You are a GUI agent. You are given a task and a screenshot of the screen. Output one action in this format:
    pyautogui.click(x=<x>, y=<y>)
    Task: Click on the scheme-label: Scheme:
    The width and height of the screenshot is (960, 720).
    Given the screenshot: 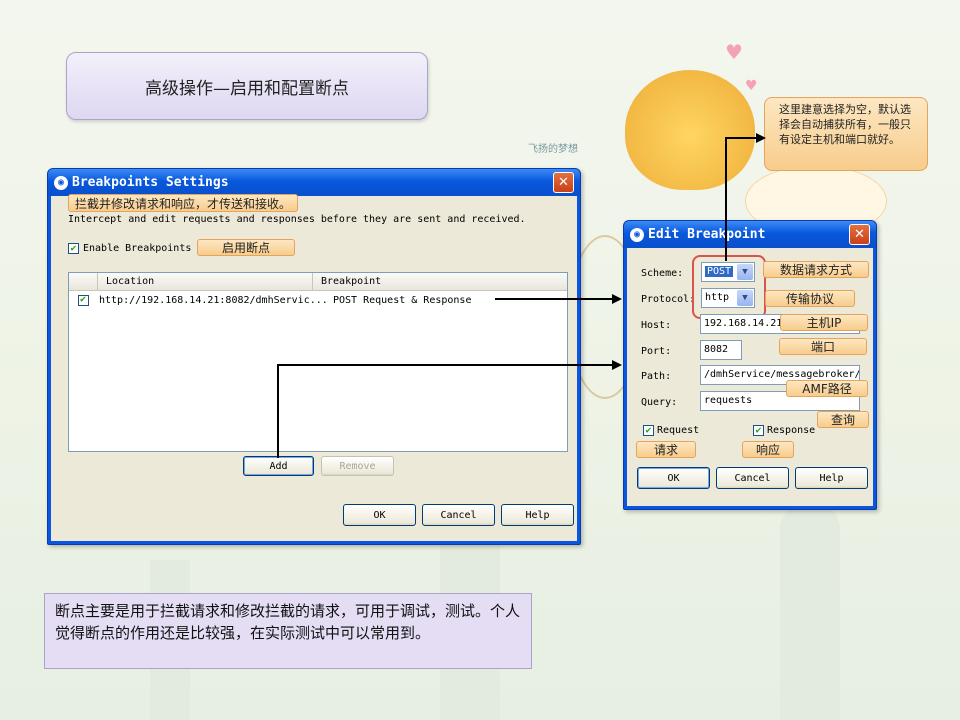 What is the action you would take?
    pyautogui.click(x=662, y=273)
    